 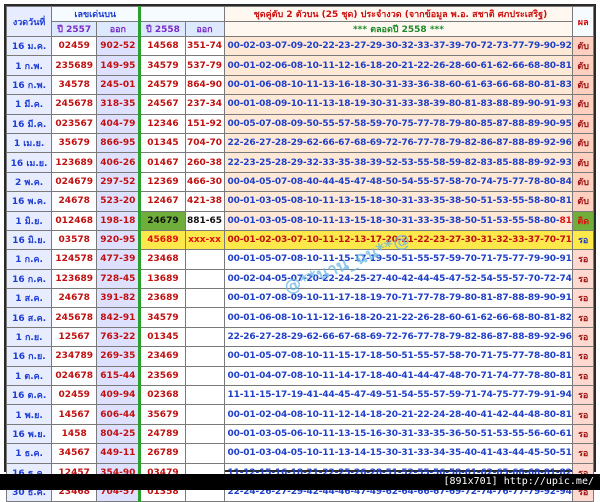 I want to click on row-2557-number: 34578, so click(x=74, y=85).